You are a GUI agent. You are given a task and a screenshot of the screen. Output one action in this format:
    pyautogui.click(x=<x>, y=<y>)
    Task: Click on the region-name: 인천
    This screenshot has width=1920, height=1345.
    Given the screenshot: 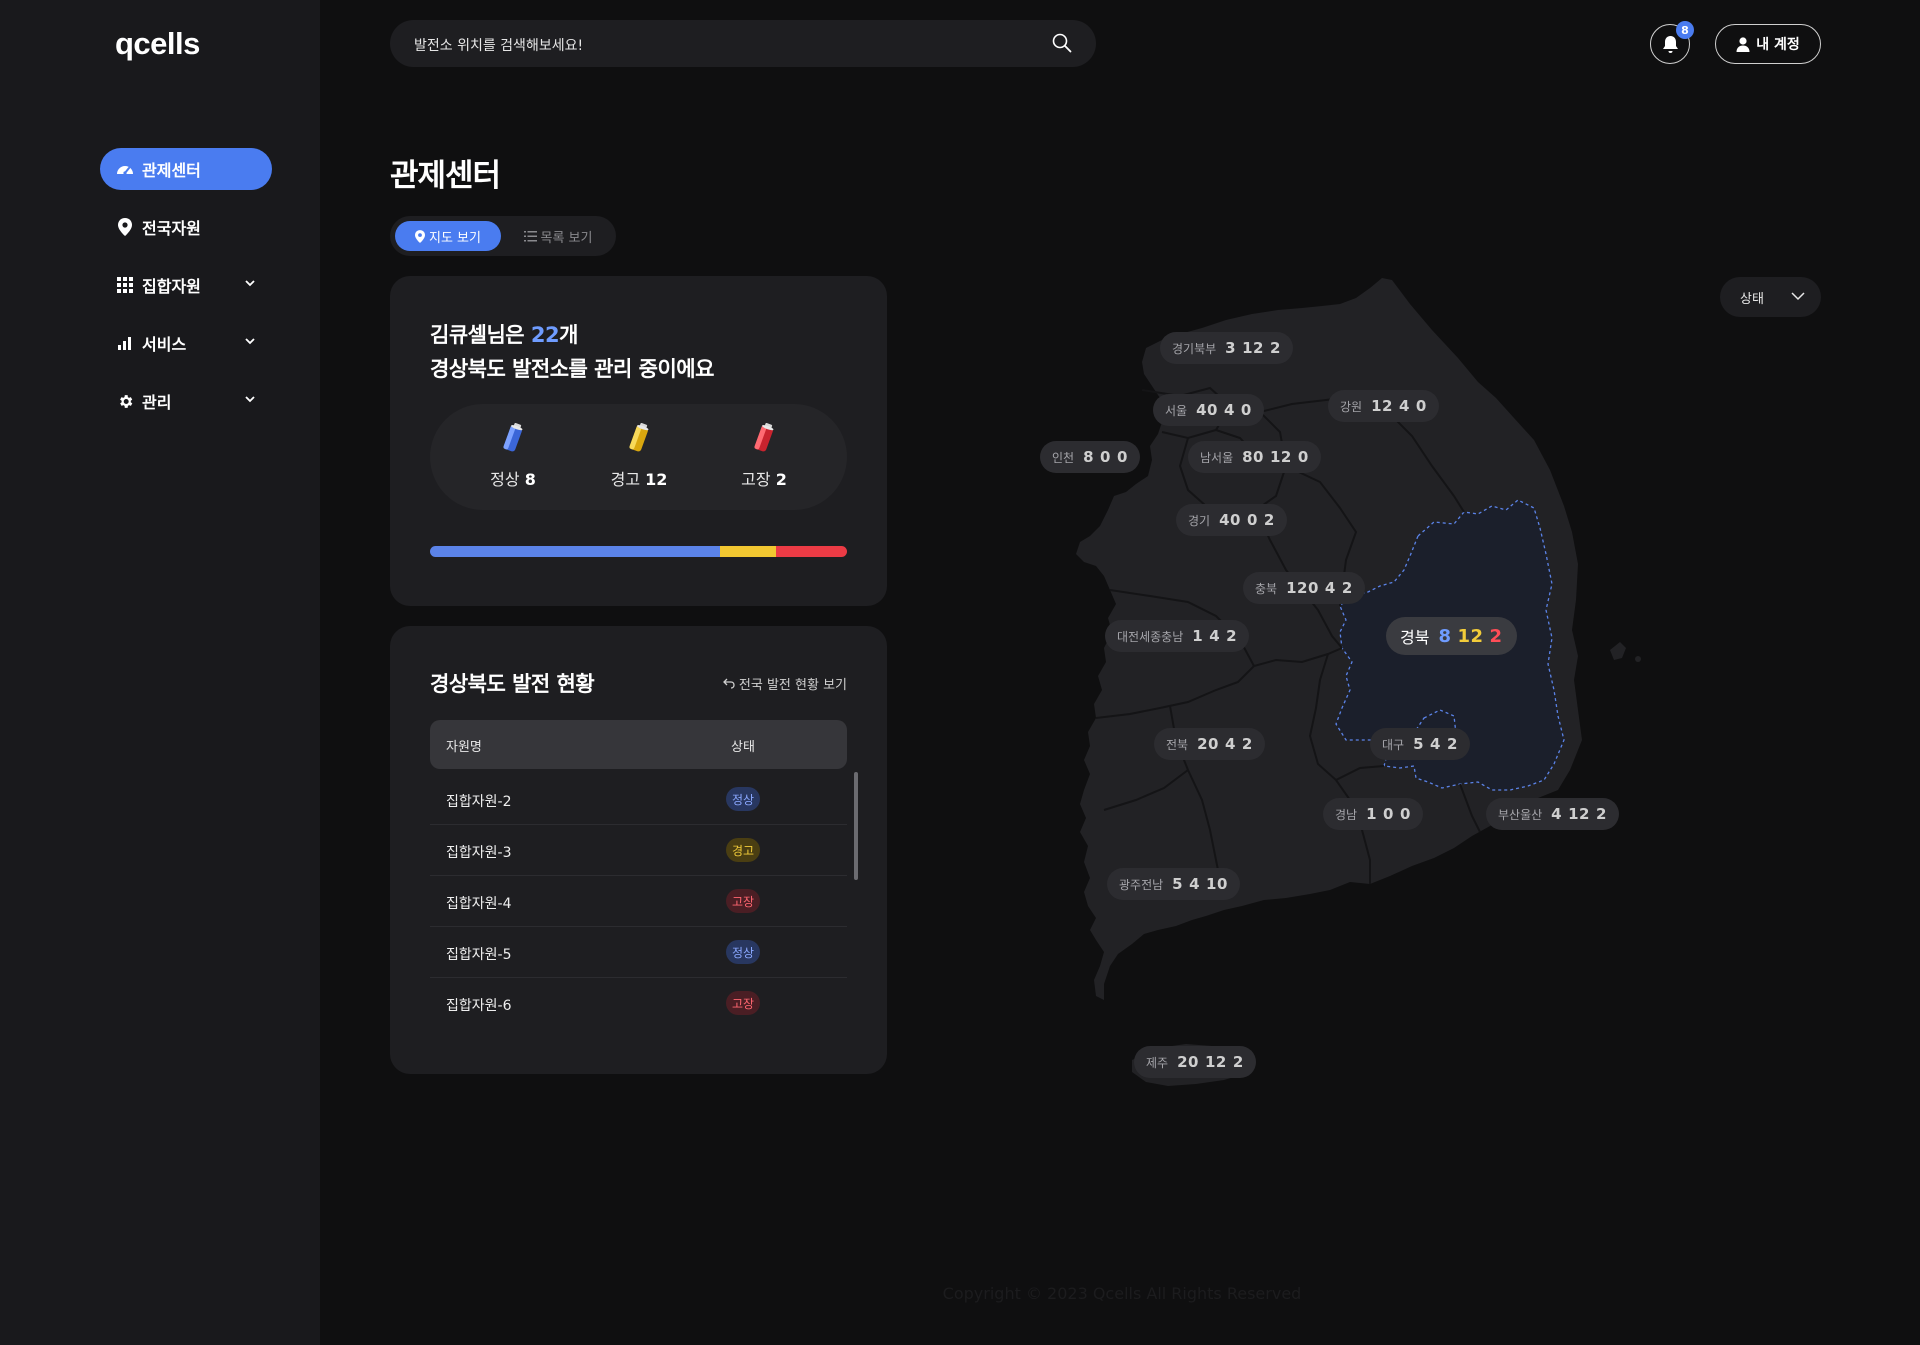 What is the action you would take?
    pyautogui.click(x=1063, y=457)
    